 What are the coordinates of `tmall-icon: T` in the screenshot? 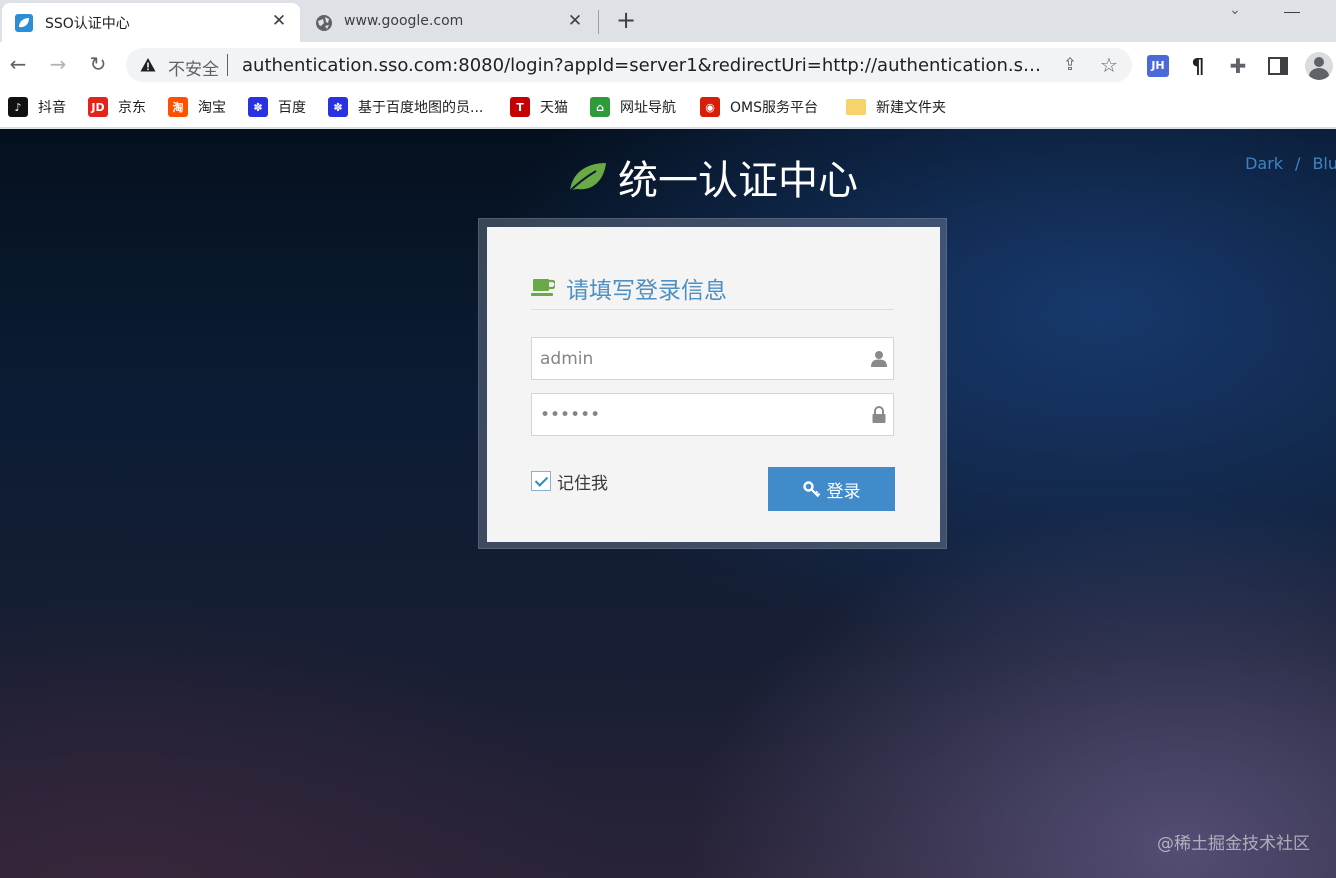 It's located at (520, 107).